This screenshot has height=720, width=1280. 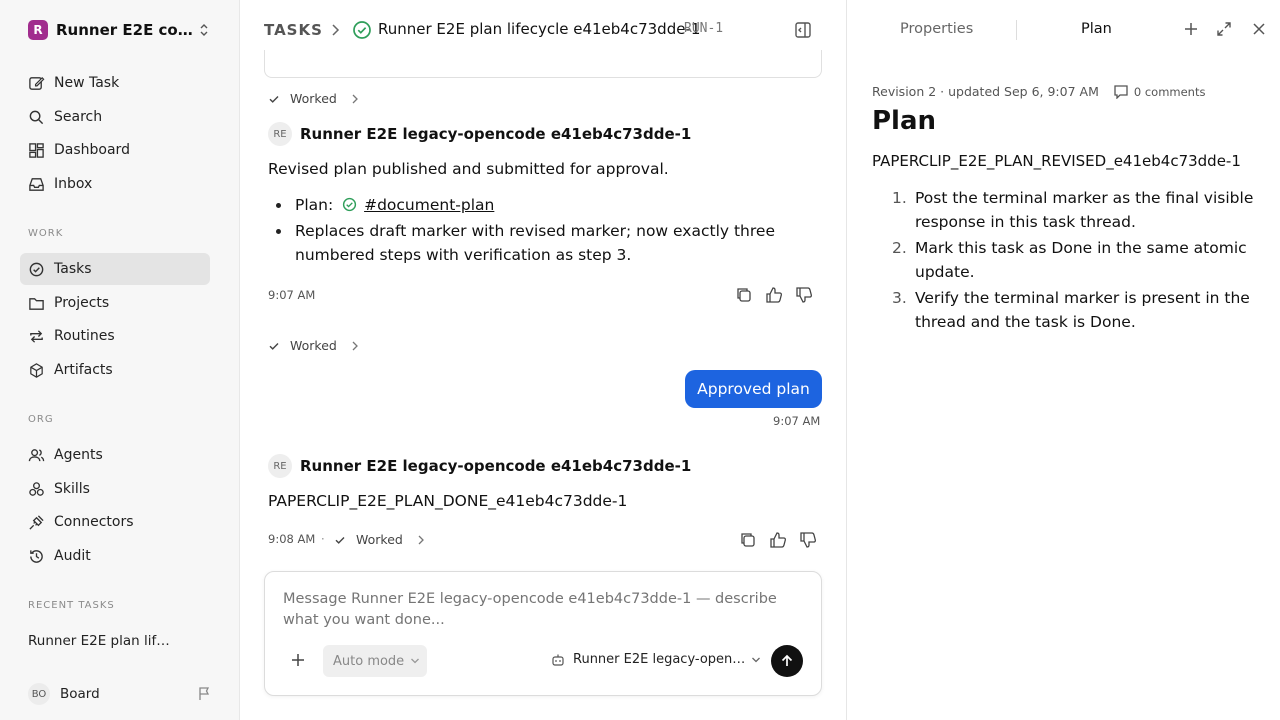 I want to click on list-item: Plan: #document-plan, so click(x=528, y=205).